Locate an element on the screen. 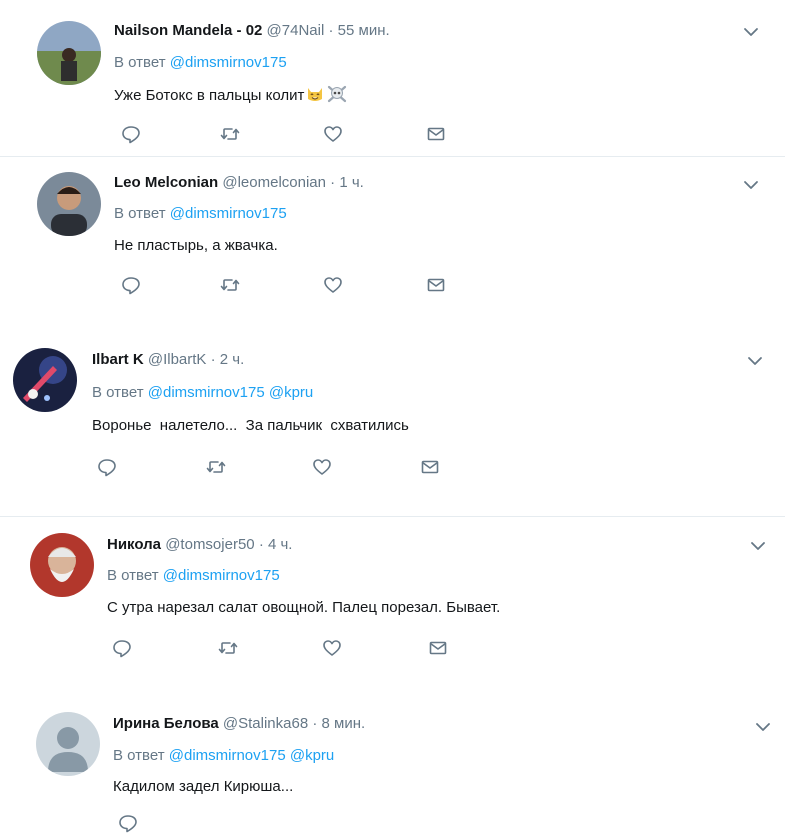  author-name: Никола is located at coordinates (134, 544).